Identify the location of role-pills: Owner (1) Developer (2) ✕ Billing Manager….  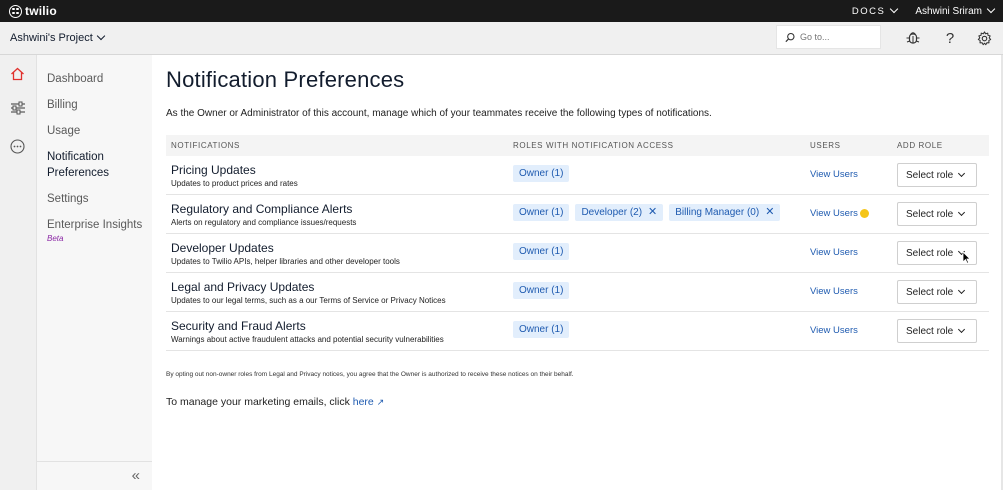
(647, 212).